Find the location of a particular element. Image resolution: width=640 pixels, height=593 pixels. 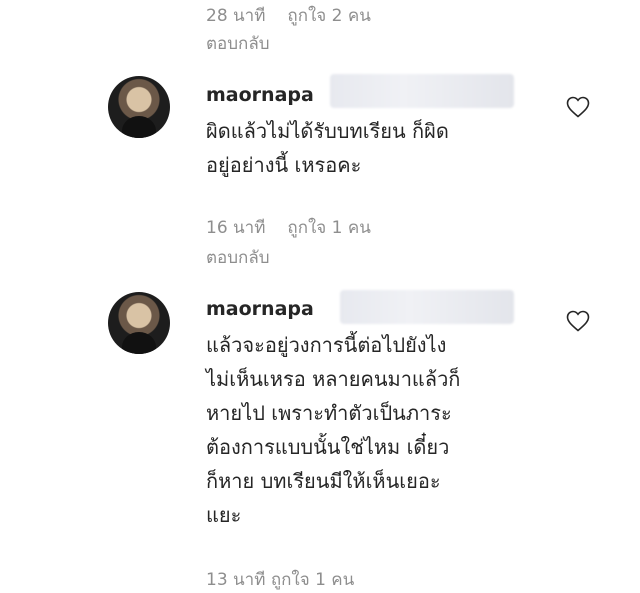

comment-line: อยู่อย่างนี้ เหรอคะ is located at coordinates (284, 165).